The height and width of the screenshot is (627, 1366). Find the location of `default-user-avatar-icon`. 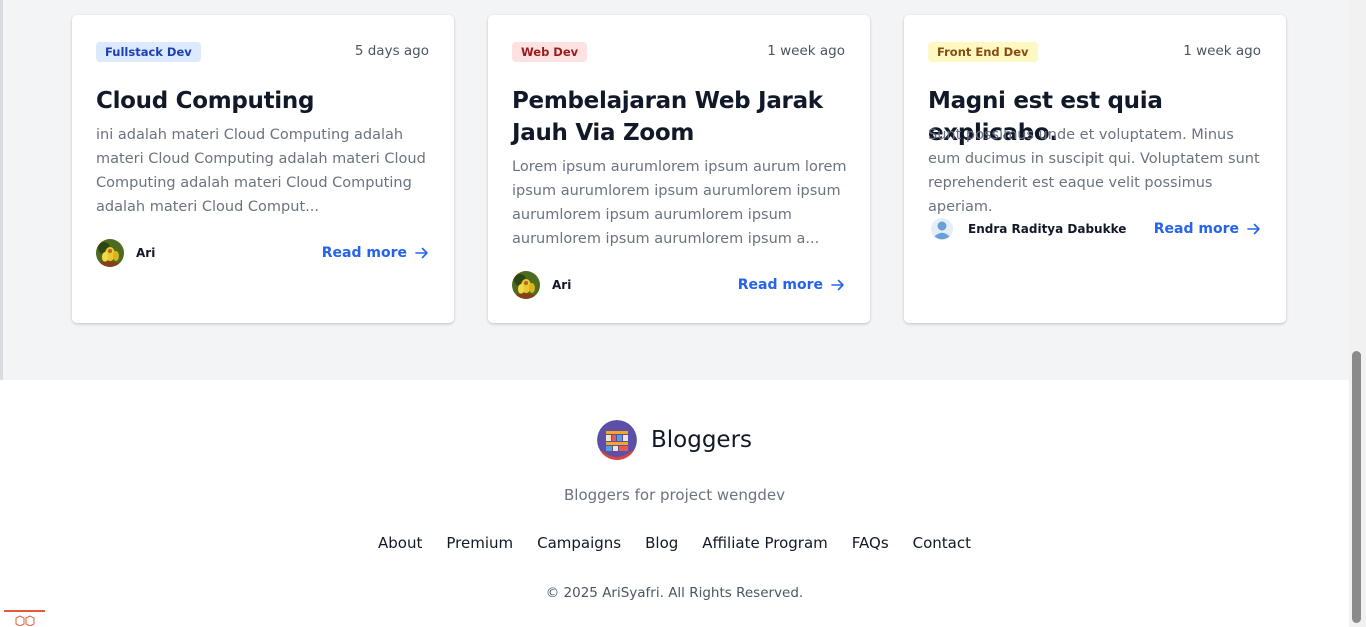

default-user-avatar-icon is located at coordinates (942, 229).